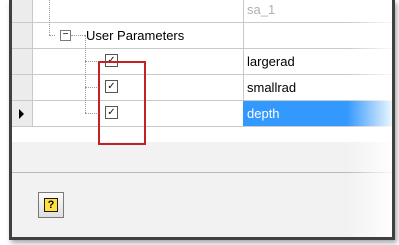  I want to click on group-label: User Parameters, so click(135, 35).